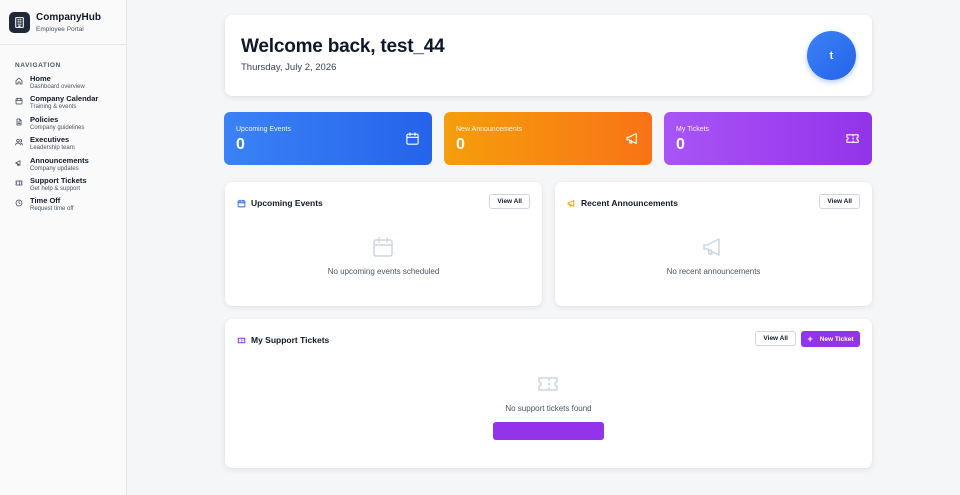  Describe the element at coordinates (548, 431) in the screenshot. I see `create-ticket-button` at that location.